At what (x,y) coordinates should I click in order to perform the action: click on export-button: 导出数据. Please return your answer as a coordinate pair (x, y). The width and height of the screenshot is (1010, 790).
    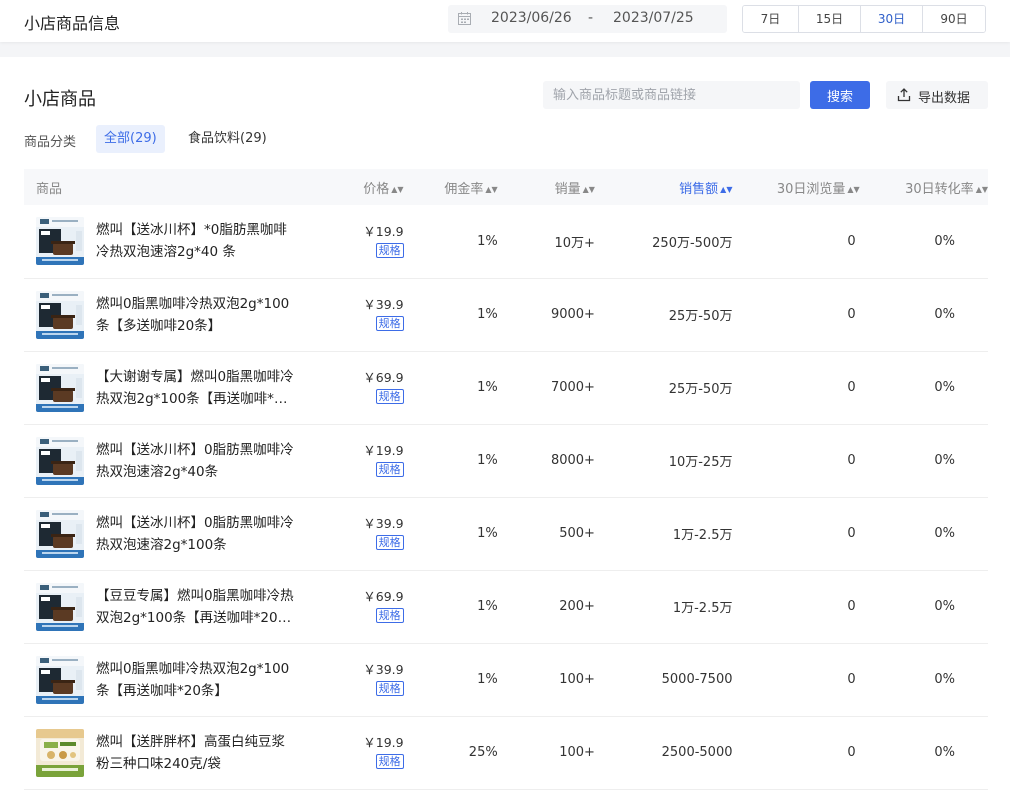
    Looking at the image, I should click on (937, 95).